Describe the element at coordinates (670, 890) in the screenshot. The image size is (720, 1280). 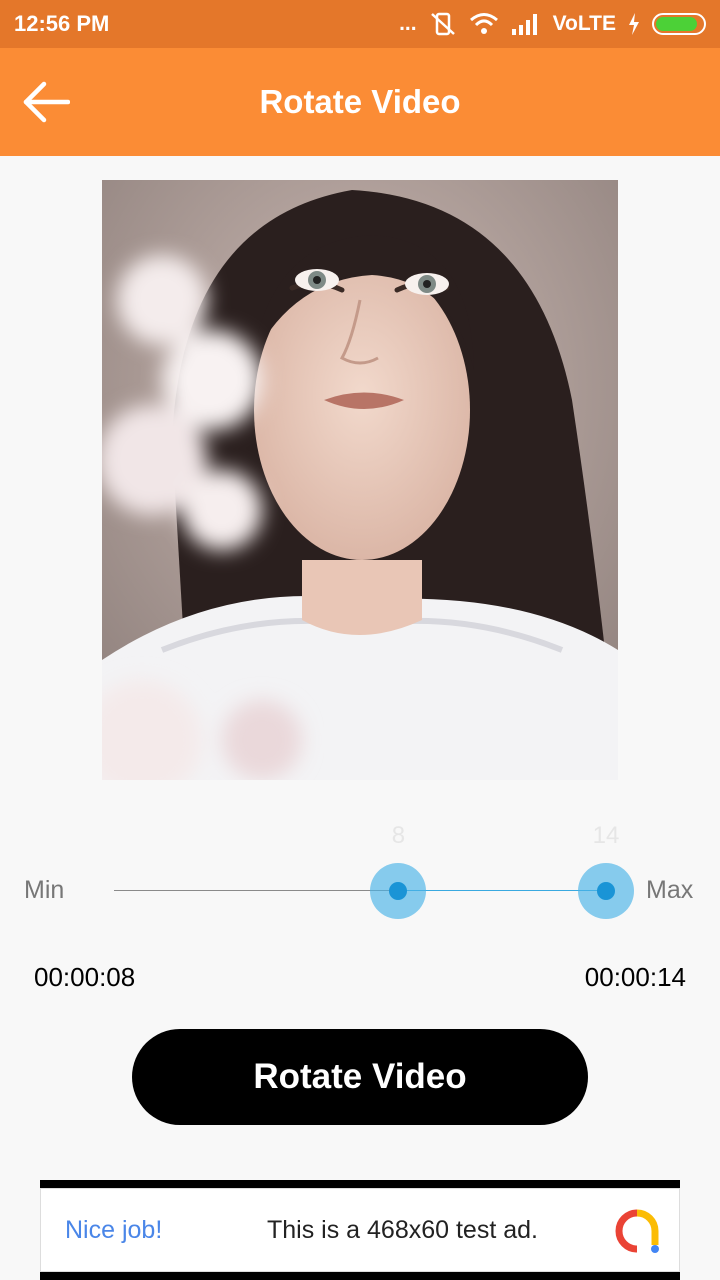
I see `range-max-label: Max` at that location.